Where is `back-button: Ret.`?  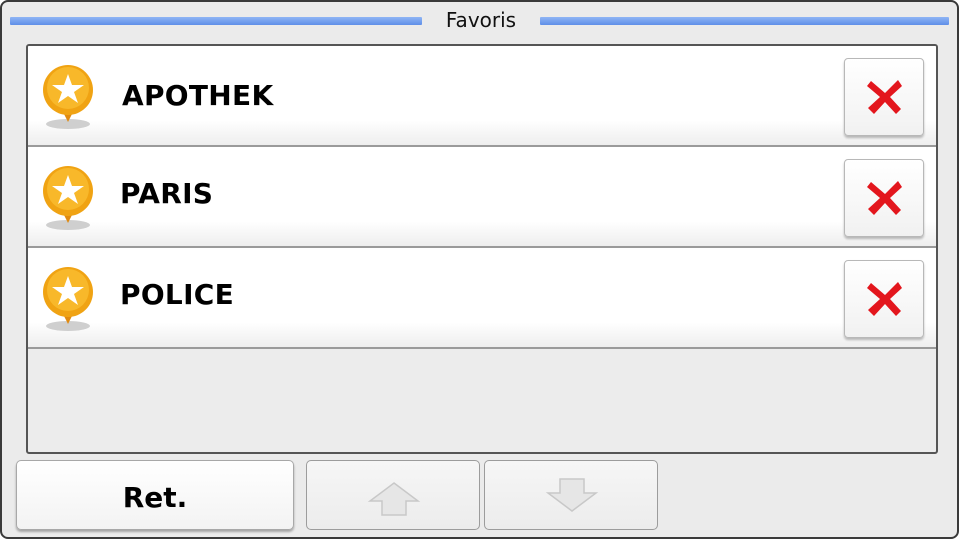
back-button: Ret. is located at coordinates (155, 495).